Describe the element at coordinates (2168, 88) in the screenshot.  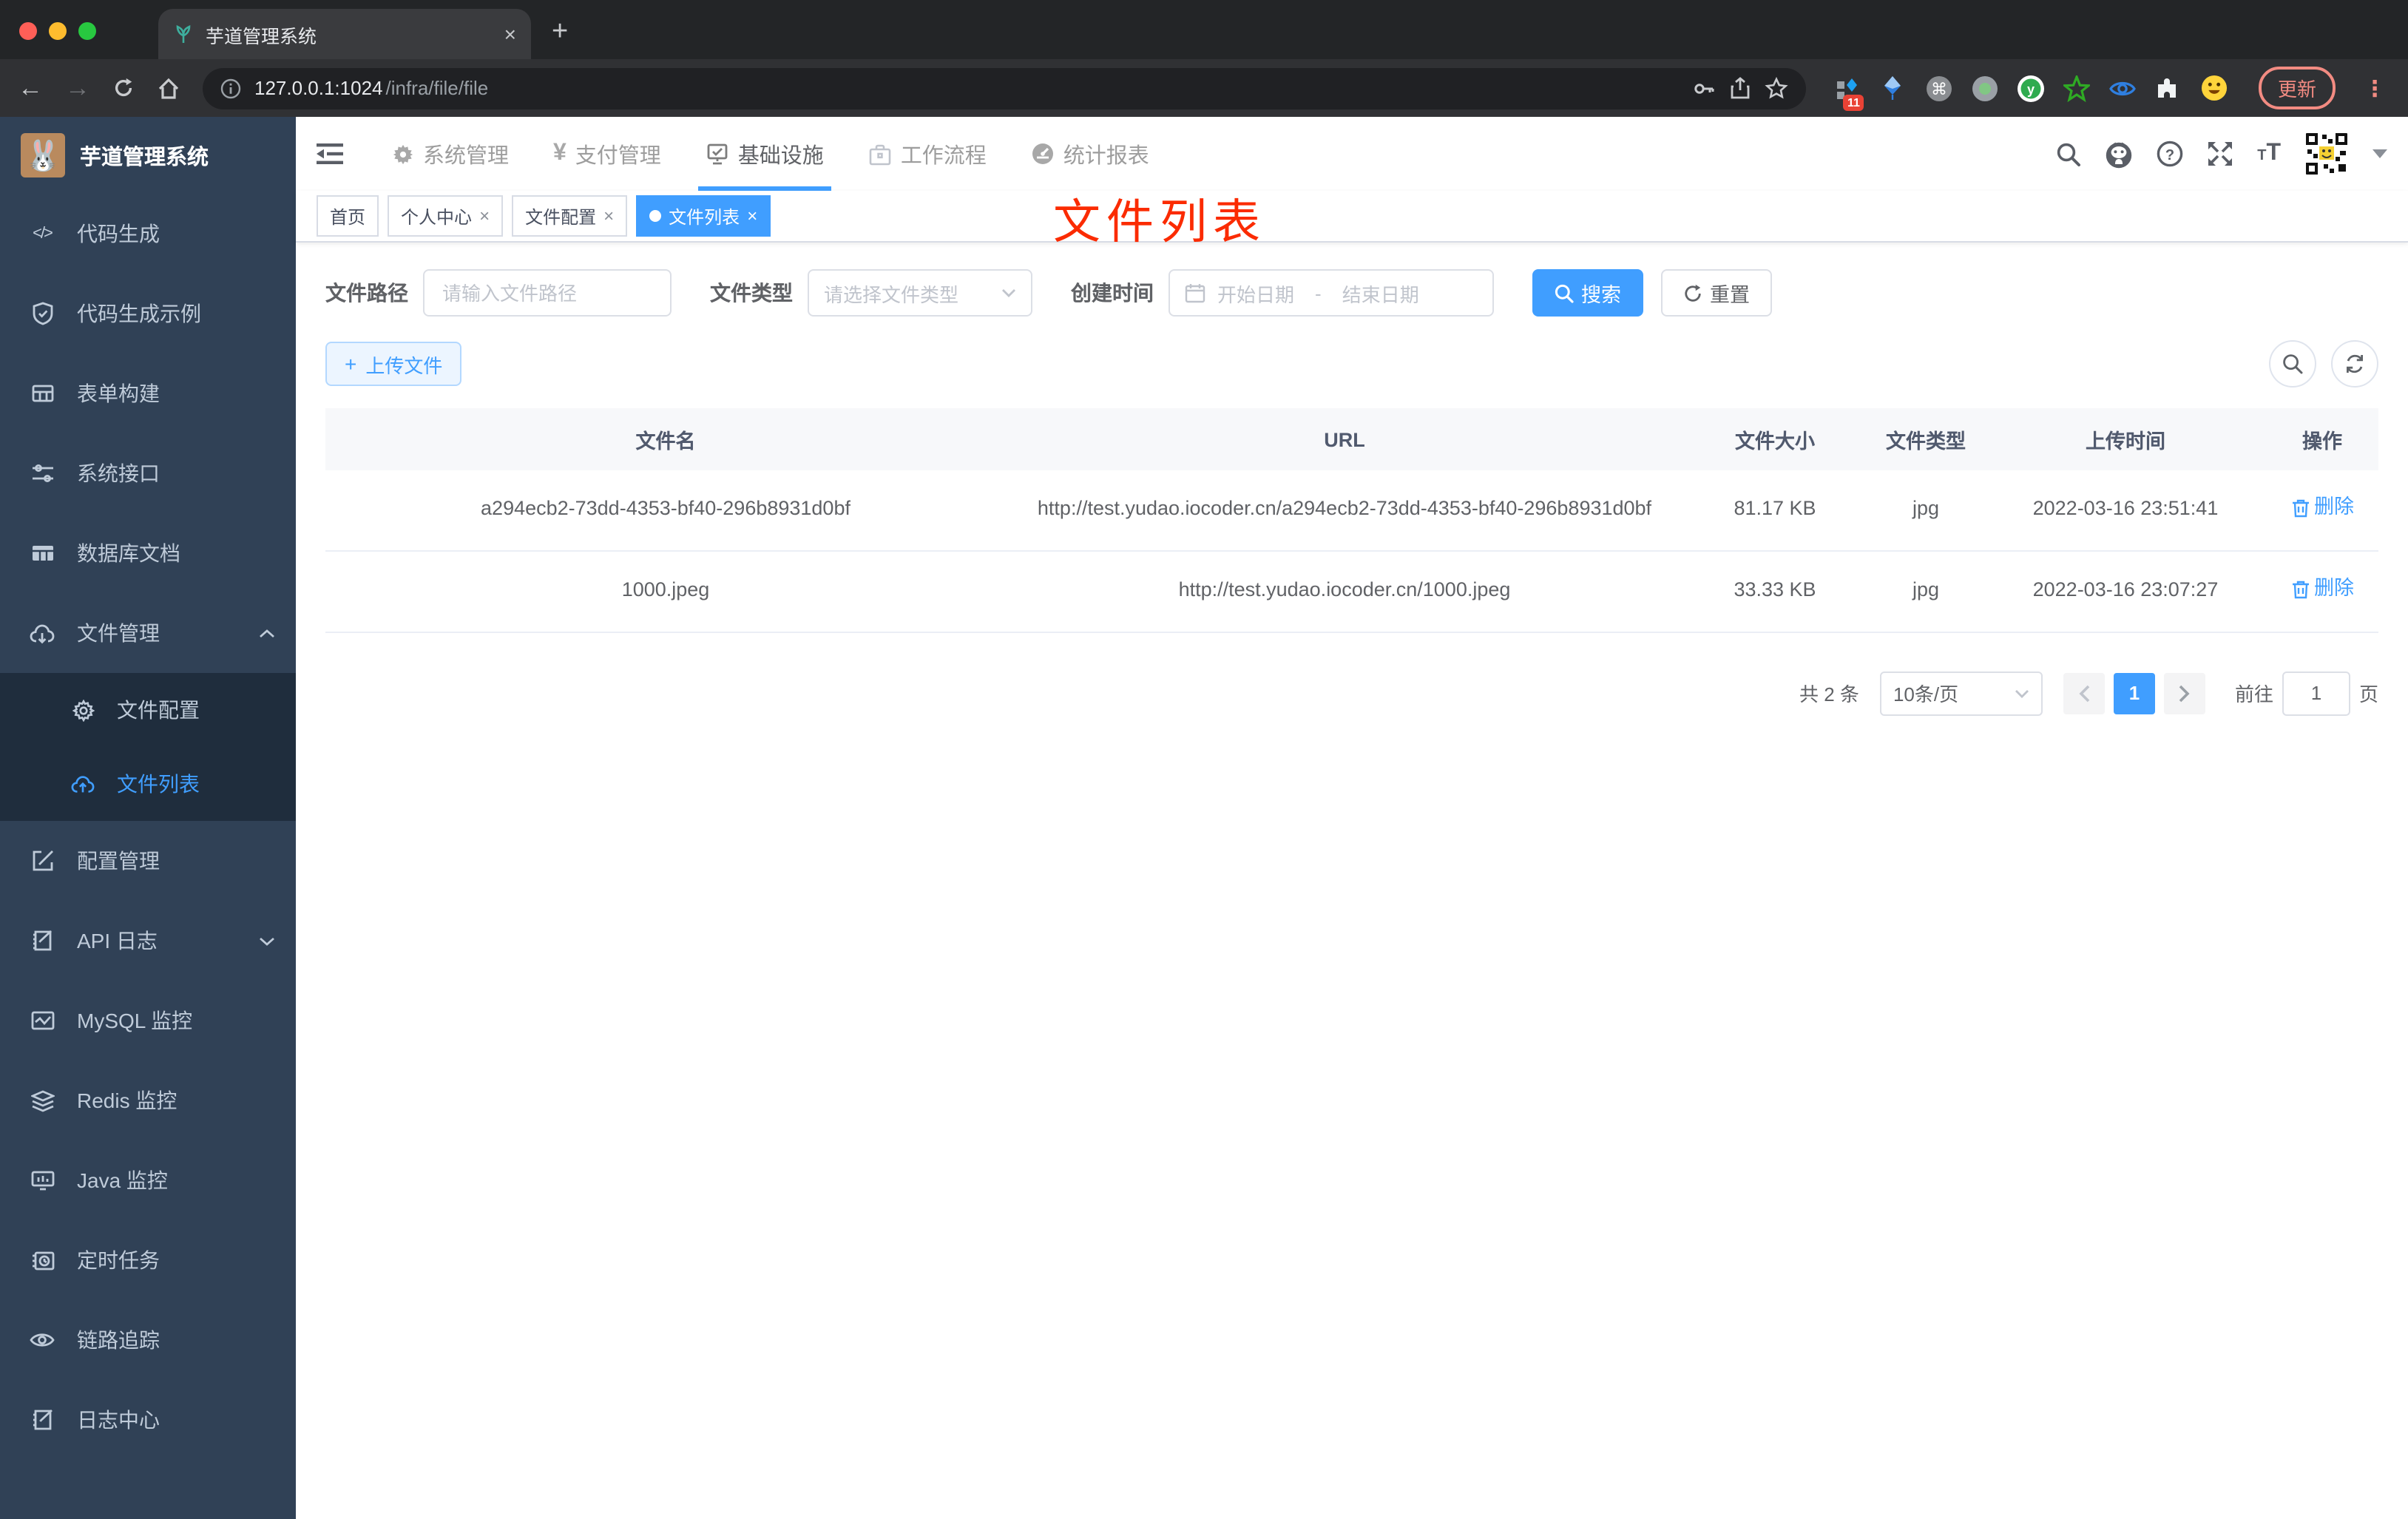
I see `puzzle-extension-icon` at that location.